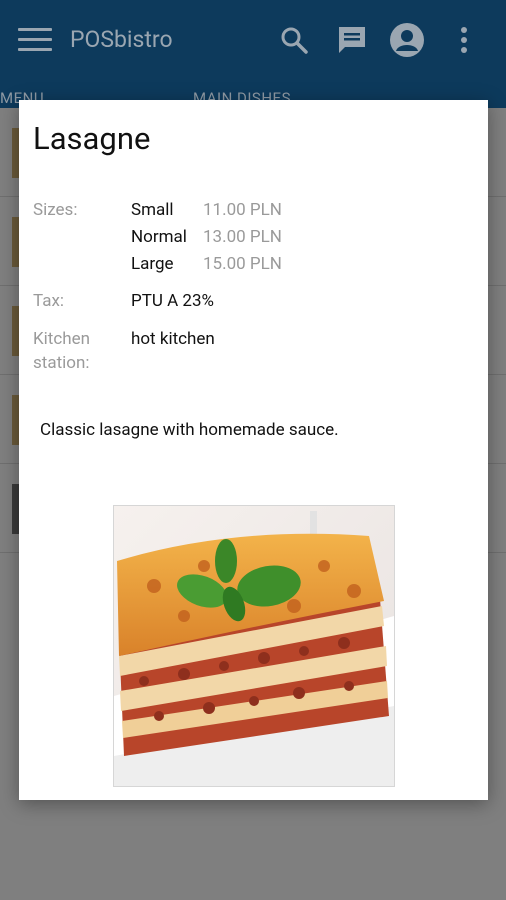  I want to click on kitchen-station-label: Kitchen, so click(62, 339).